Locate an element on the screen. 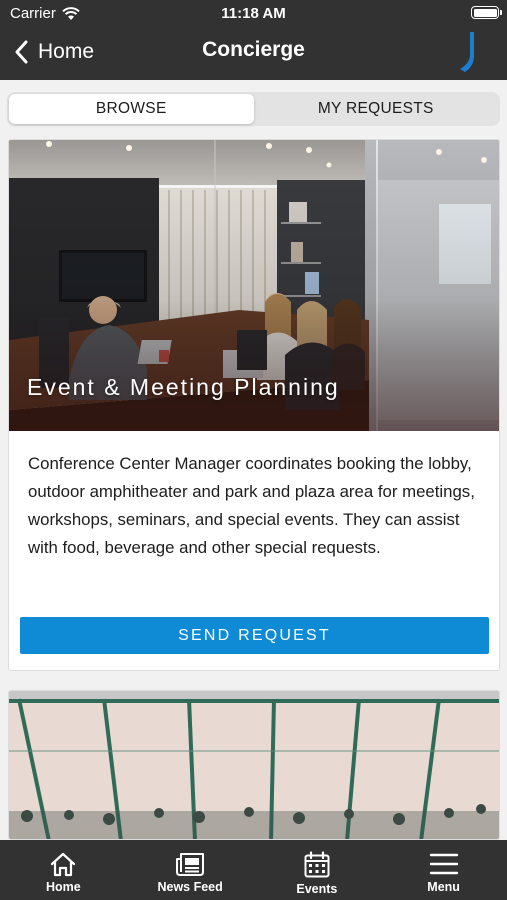 The width and height of the screenshot is (507, 900). tab-home-label: Home is located at coordinates (63, 887).